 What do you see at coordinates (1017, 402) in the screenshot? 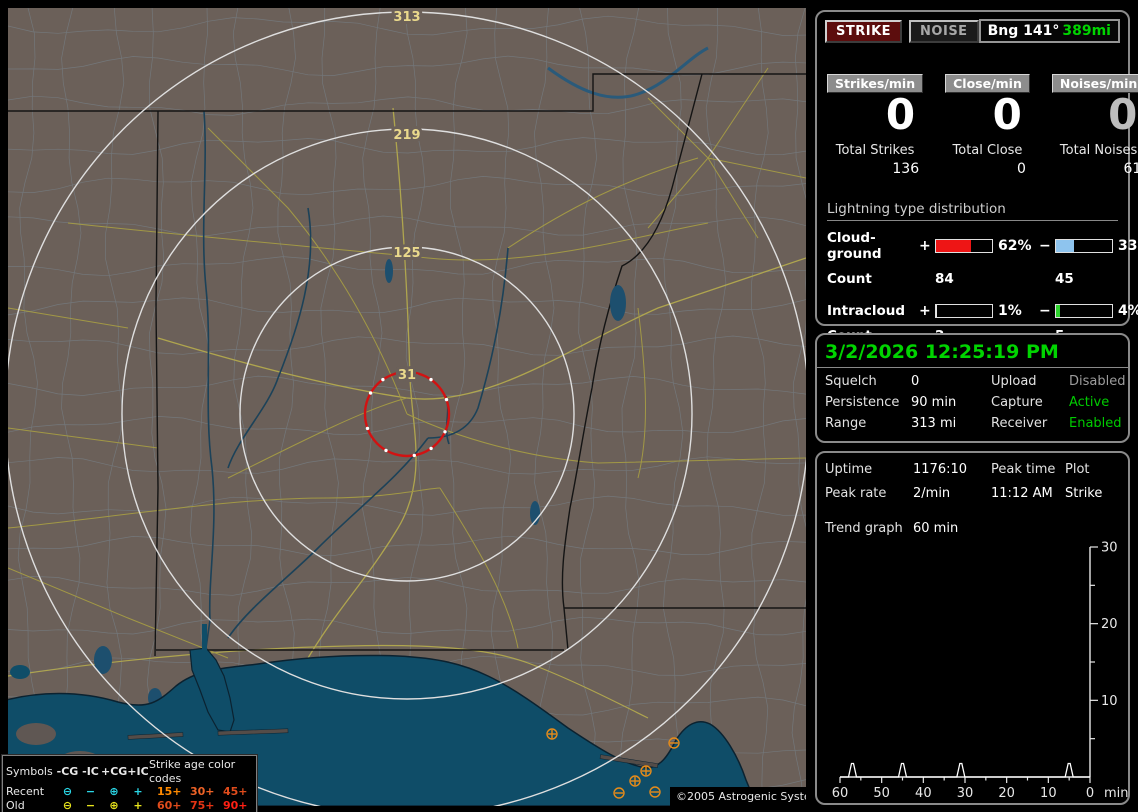
I see `capture-label: Capture` at bounding box center [1017, 402].